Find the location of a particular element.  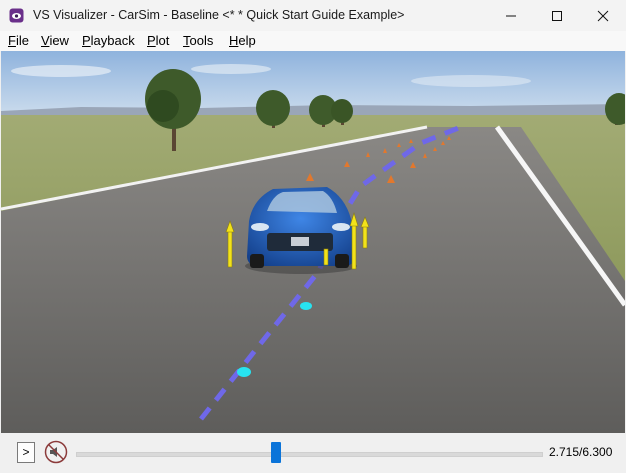

playback-control-bar: > 2.715/6.300 is located at coordinates (313, 453).